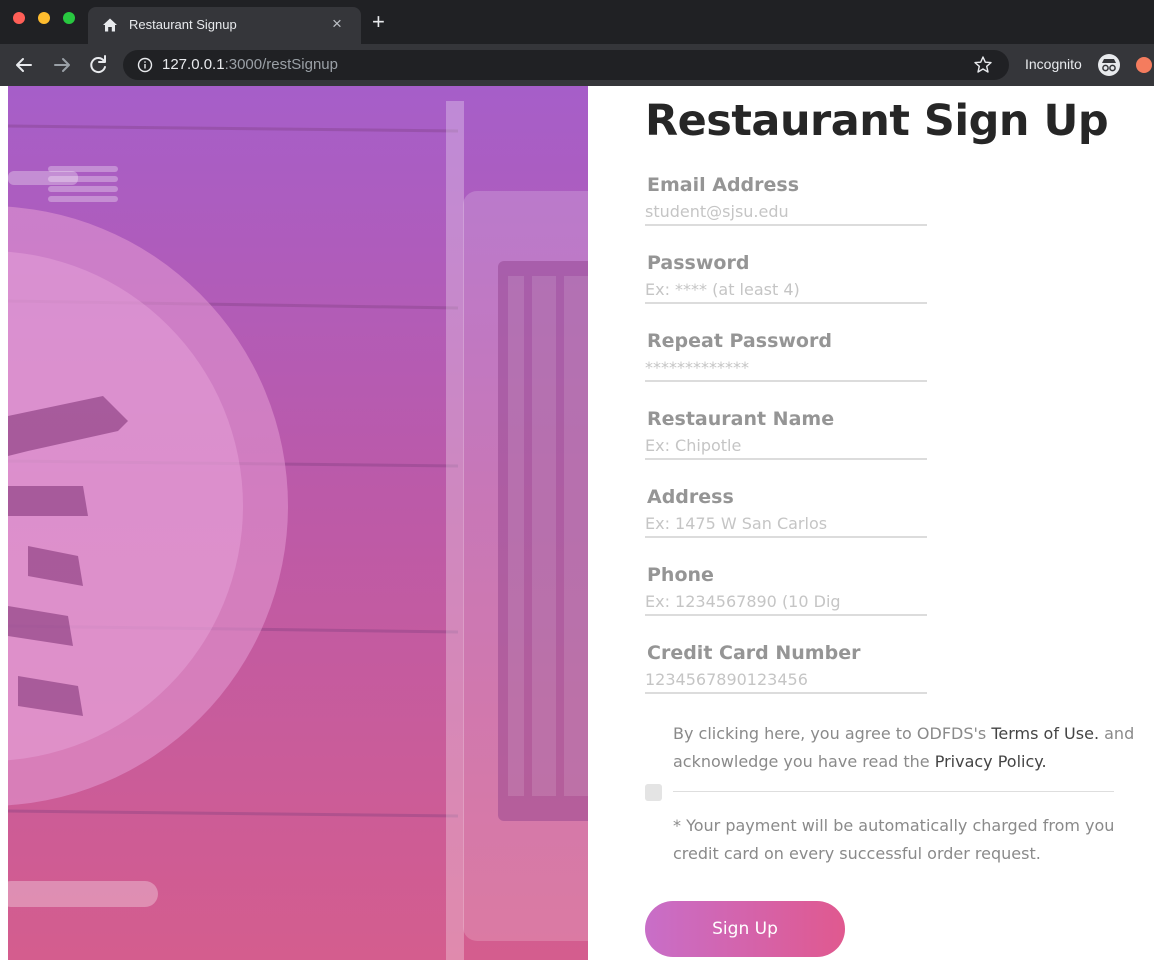 This screenshot has height=960, width=1154. What do you see at coordinates (786, 212) in the screenshot?
I see `email-input` at bounding box center [786, 212].